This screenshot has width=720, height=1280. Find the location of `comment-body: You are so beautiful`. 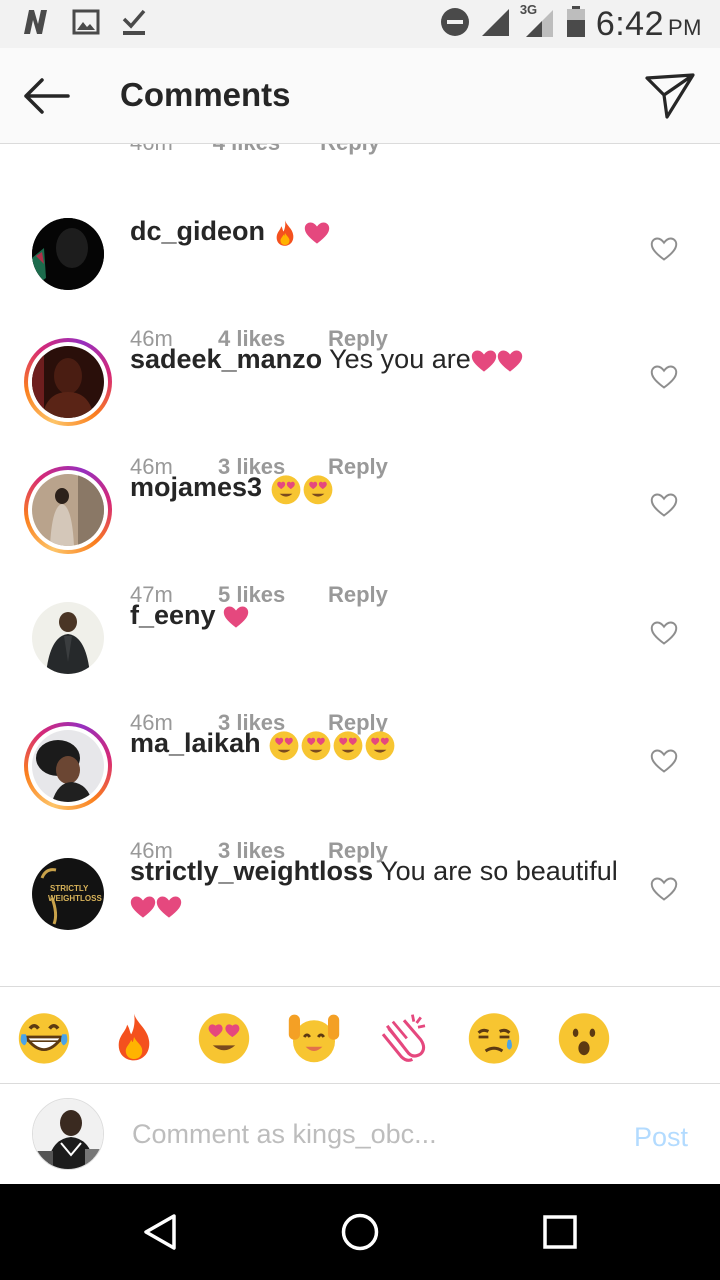

comment-body: You are so beautiful is located at coordinates (499, 871).